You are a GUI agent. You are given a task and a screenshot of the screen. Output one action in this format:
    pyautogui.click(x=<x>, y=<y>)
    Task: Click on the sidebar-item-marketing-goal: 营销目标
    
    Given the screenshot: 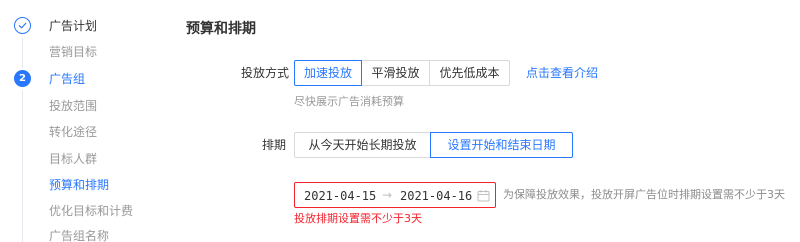 What is the action you would take?
    pyautogui.click(x=73, y=52)
    